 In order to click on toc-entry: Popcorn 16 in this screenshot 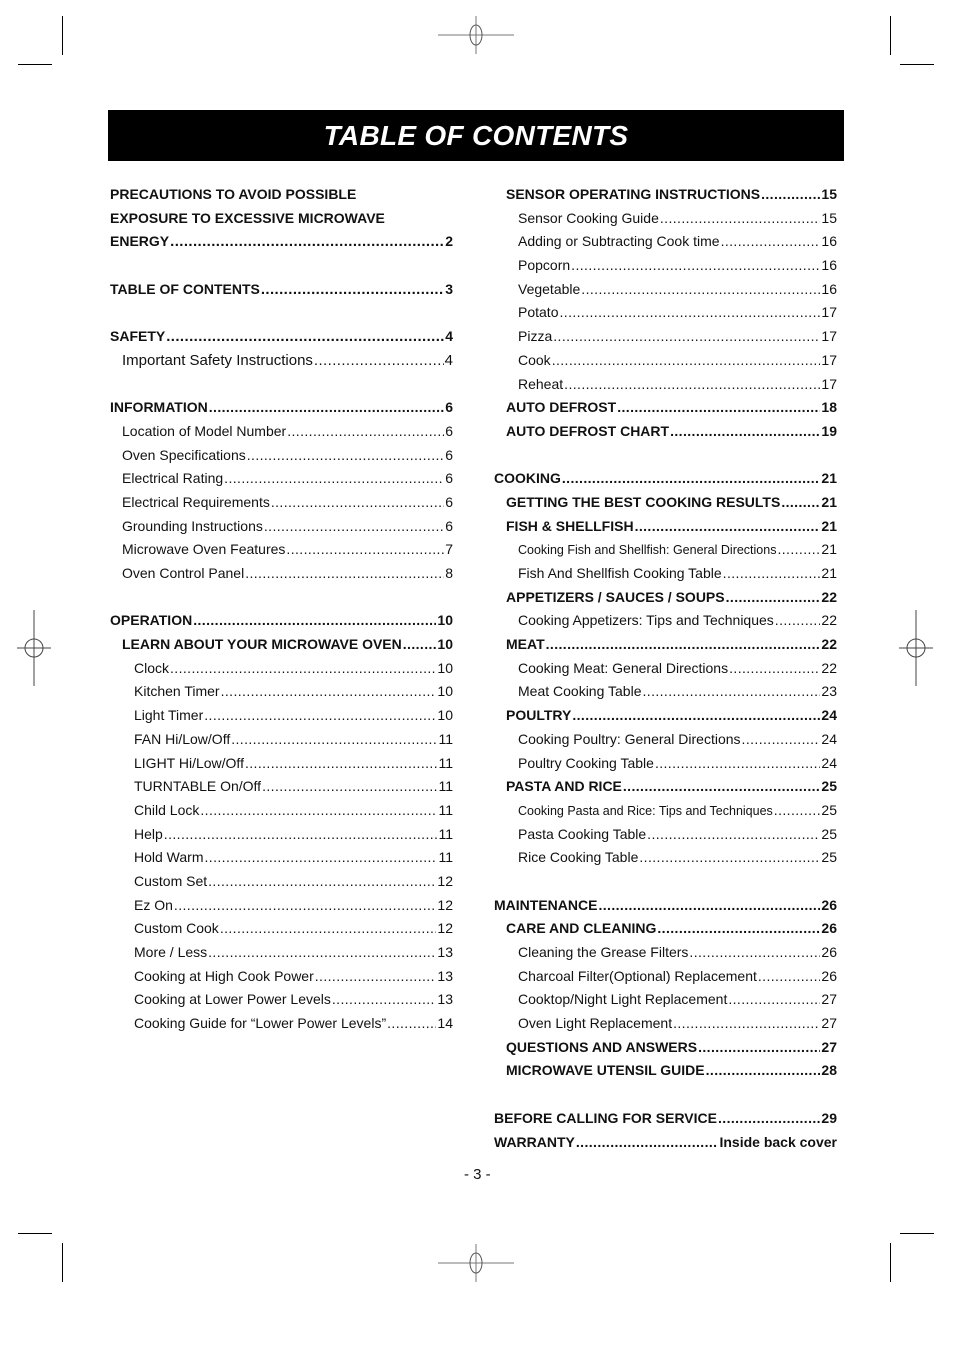, I will do `click(665, 269)`.